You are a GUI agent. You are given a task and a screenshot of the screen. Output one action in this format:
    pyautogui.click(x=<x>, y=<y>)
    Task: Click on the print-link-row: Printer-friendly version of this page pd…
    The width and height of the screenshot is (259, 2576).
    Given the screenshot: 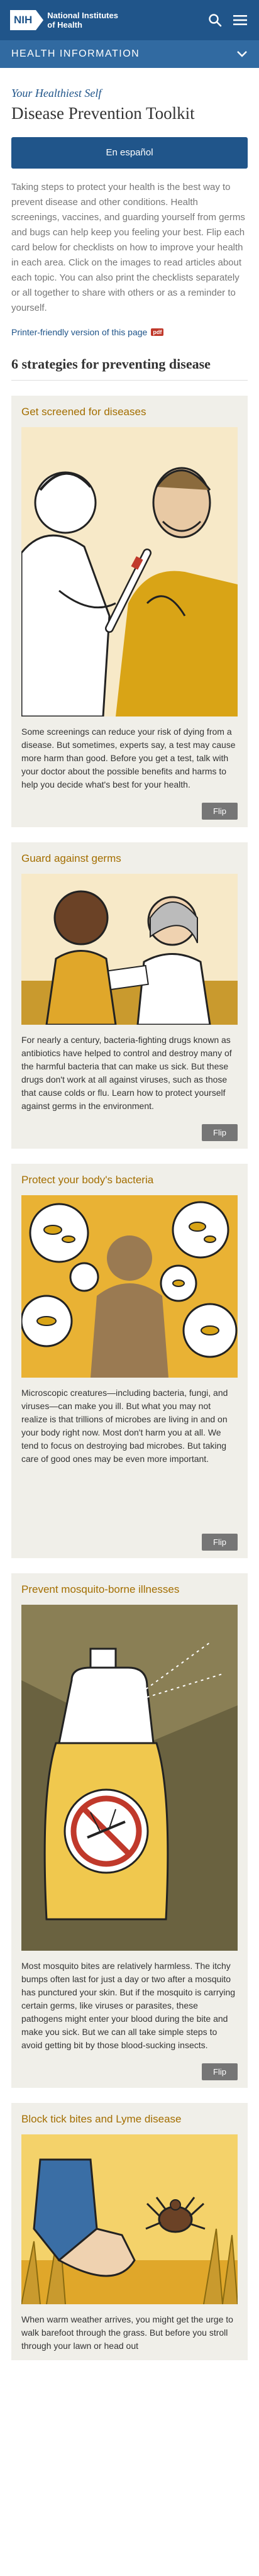 What is the action you would take?
    pyautogui.click(x=129, y=332)
    